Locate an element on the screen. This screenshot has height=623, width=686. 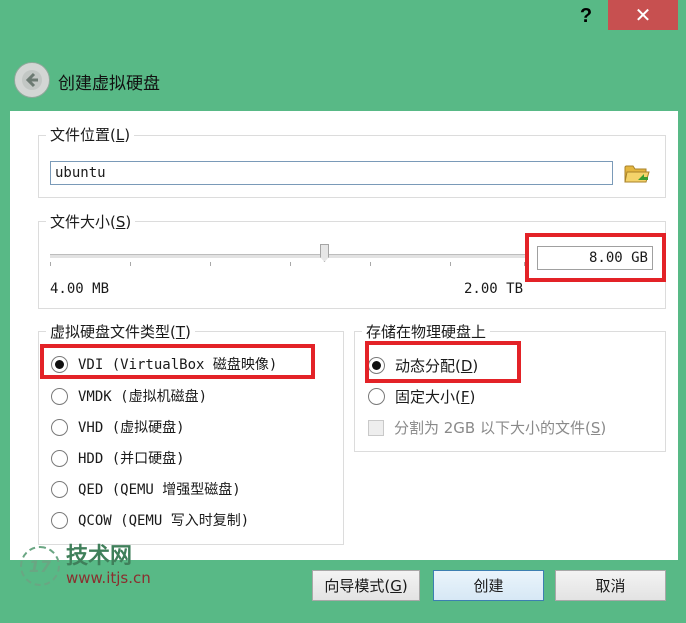
watermark-brand: 技术网 is located at coordinates (99, 556).